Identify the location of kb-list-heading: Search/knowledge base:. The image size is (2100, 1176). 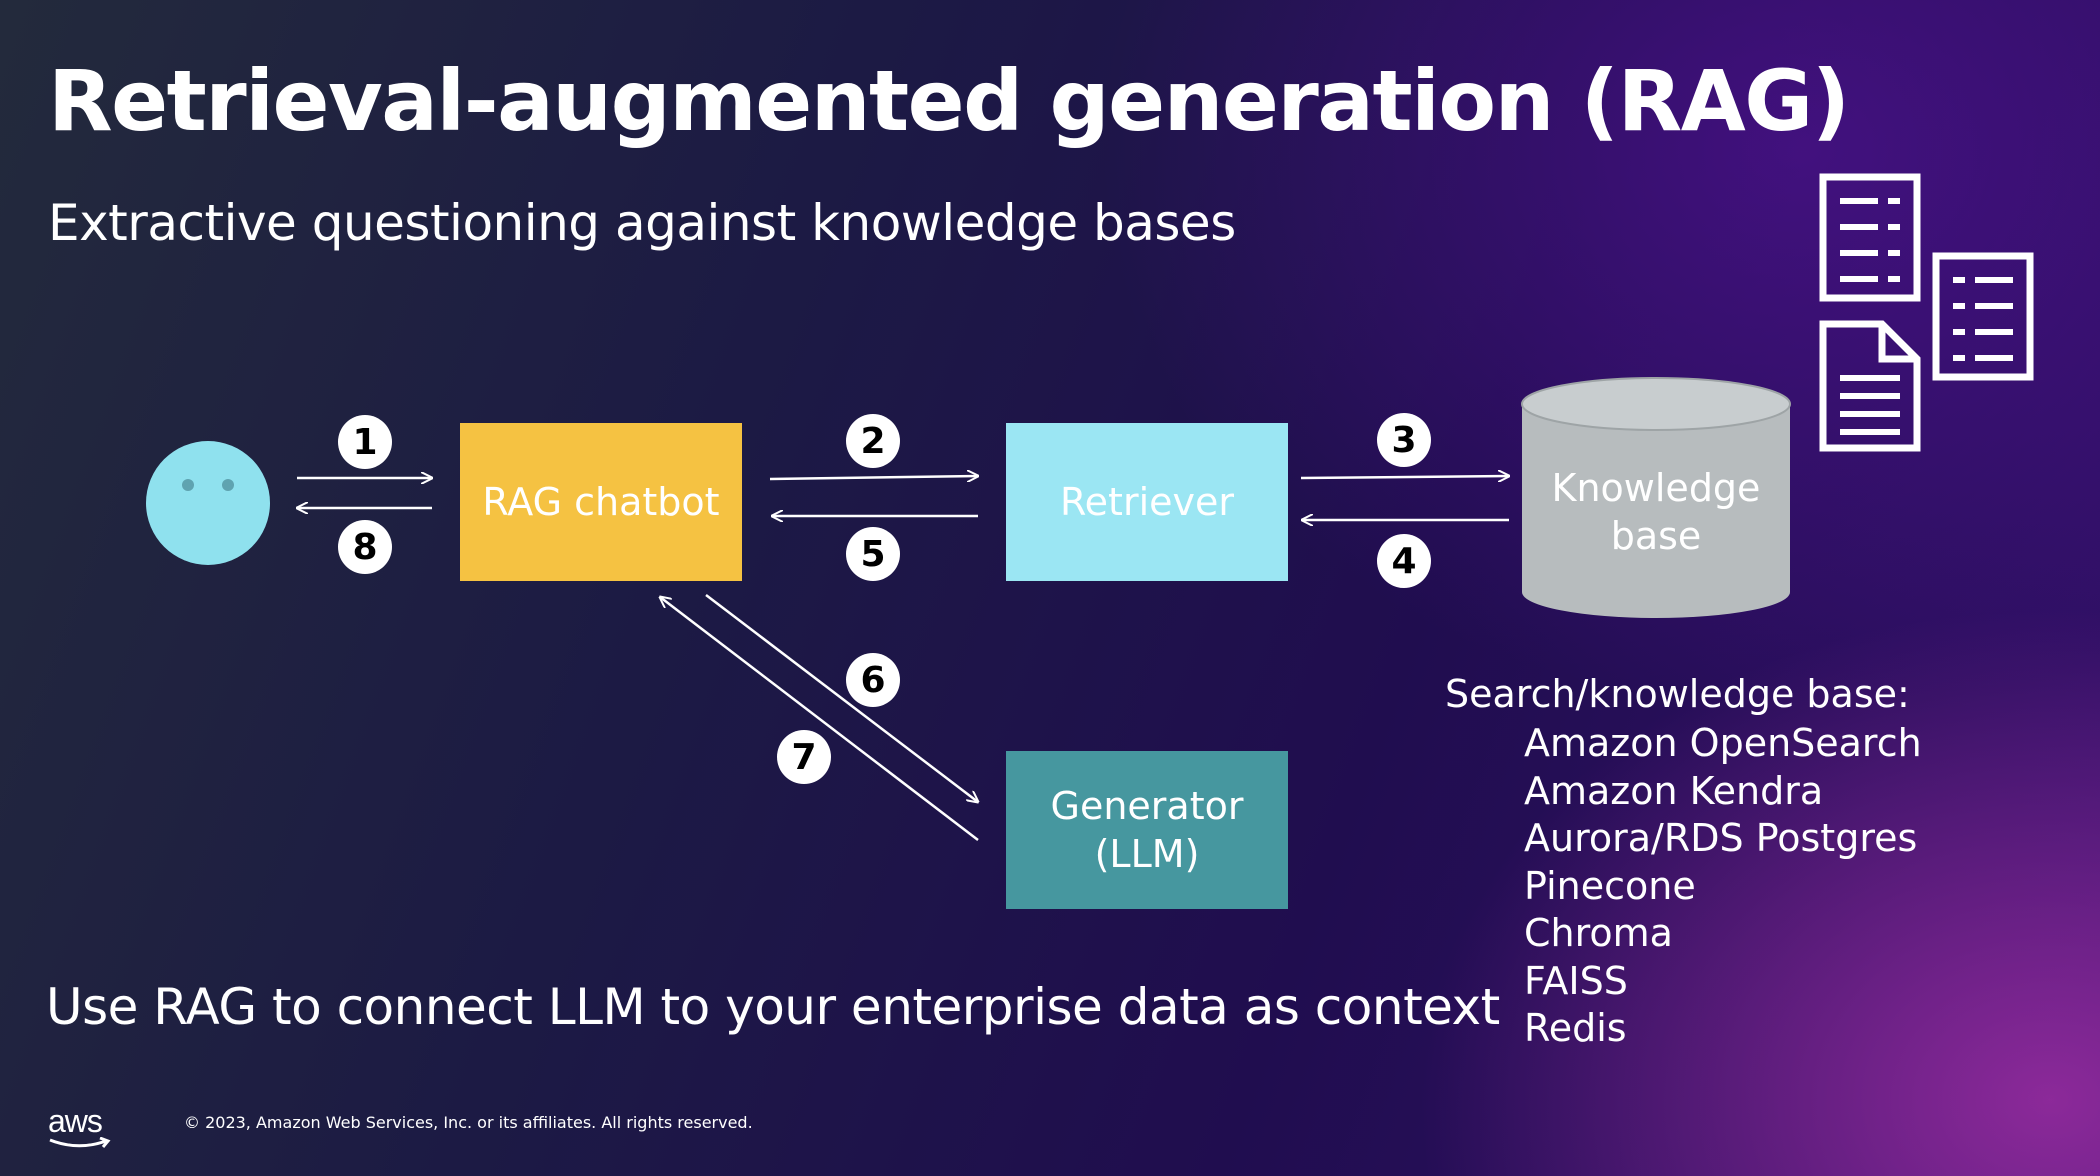
(1677, 694).